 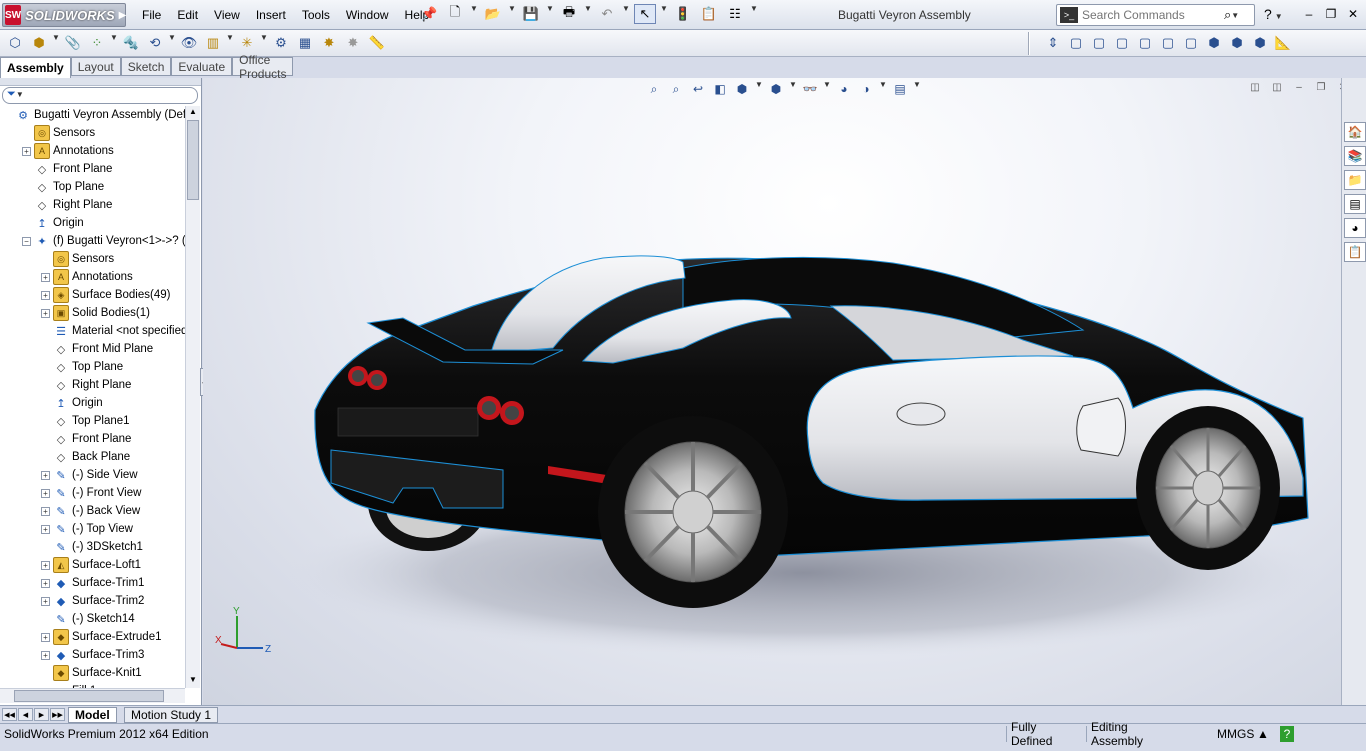 I want to click on tab-layout: Layout, so click(x=95, y=66).